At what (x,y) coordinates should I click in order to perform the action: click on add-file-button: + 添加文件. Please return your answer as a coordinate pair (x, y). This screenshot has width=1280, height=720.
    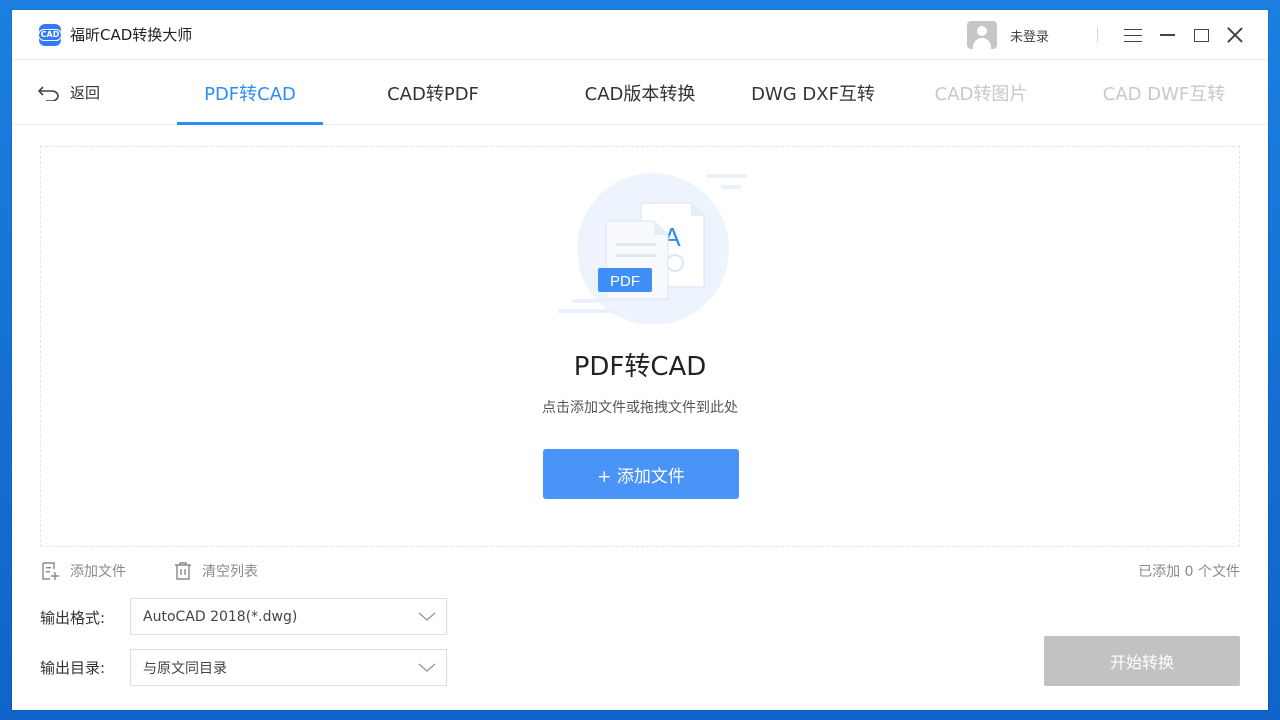
    Looking at the image, I should click on (641, 474).